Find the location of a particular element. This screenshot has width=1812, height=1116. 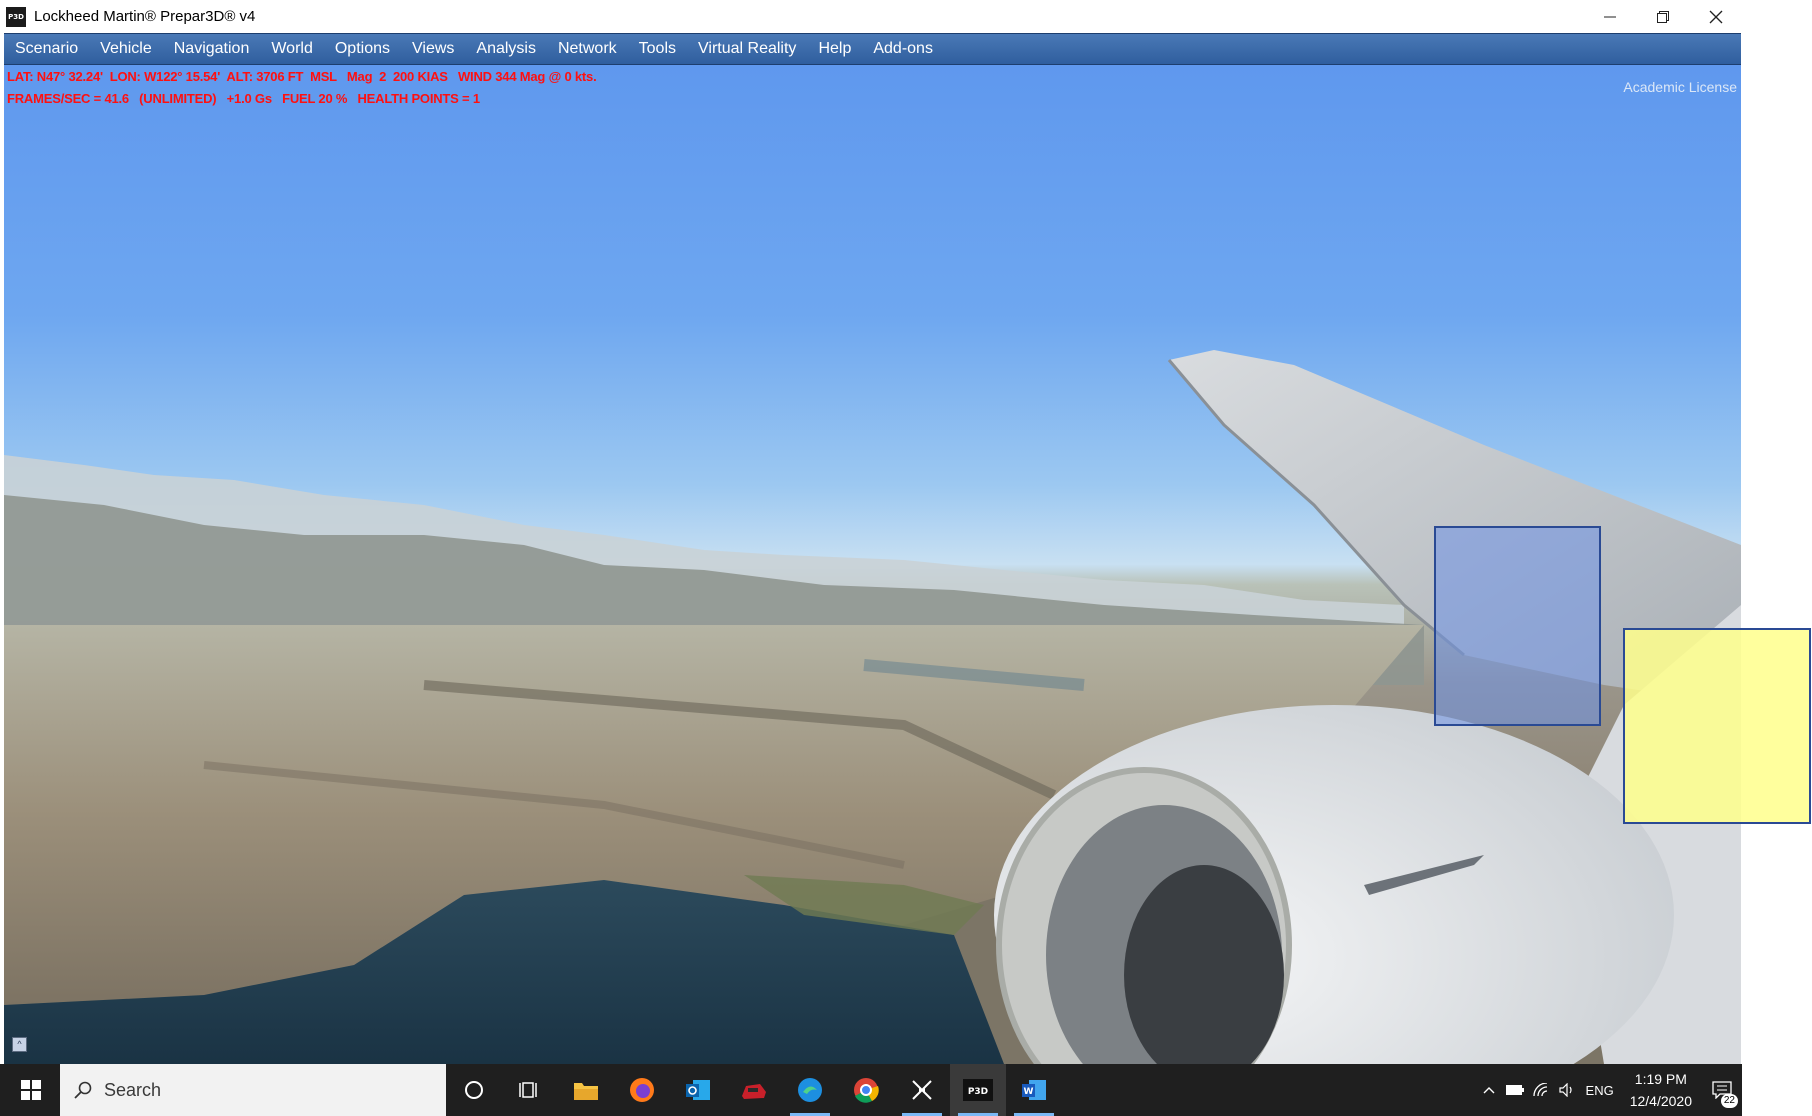

folder-icon is located at coordinates (586, 1091).